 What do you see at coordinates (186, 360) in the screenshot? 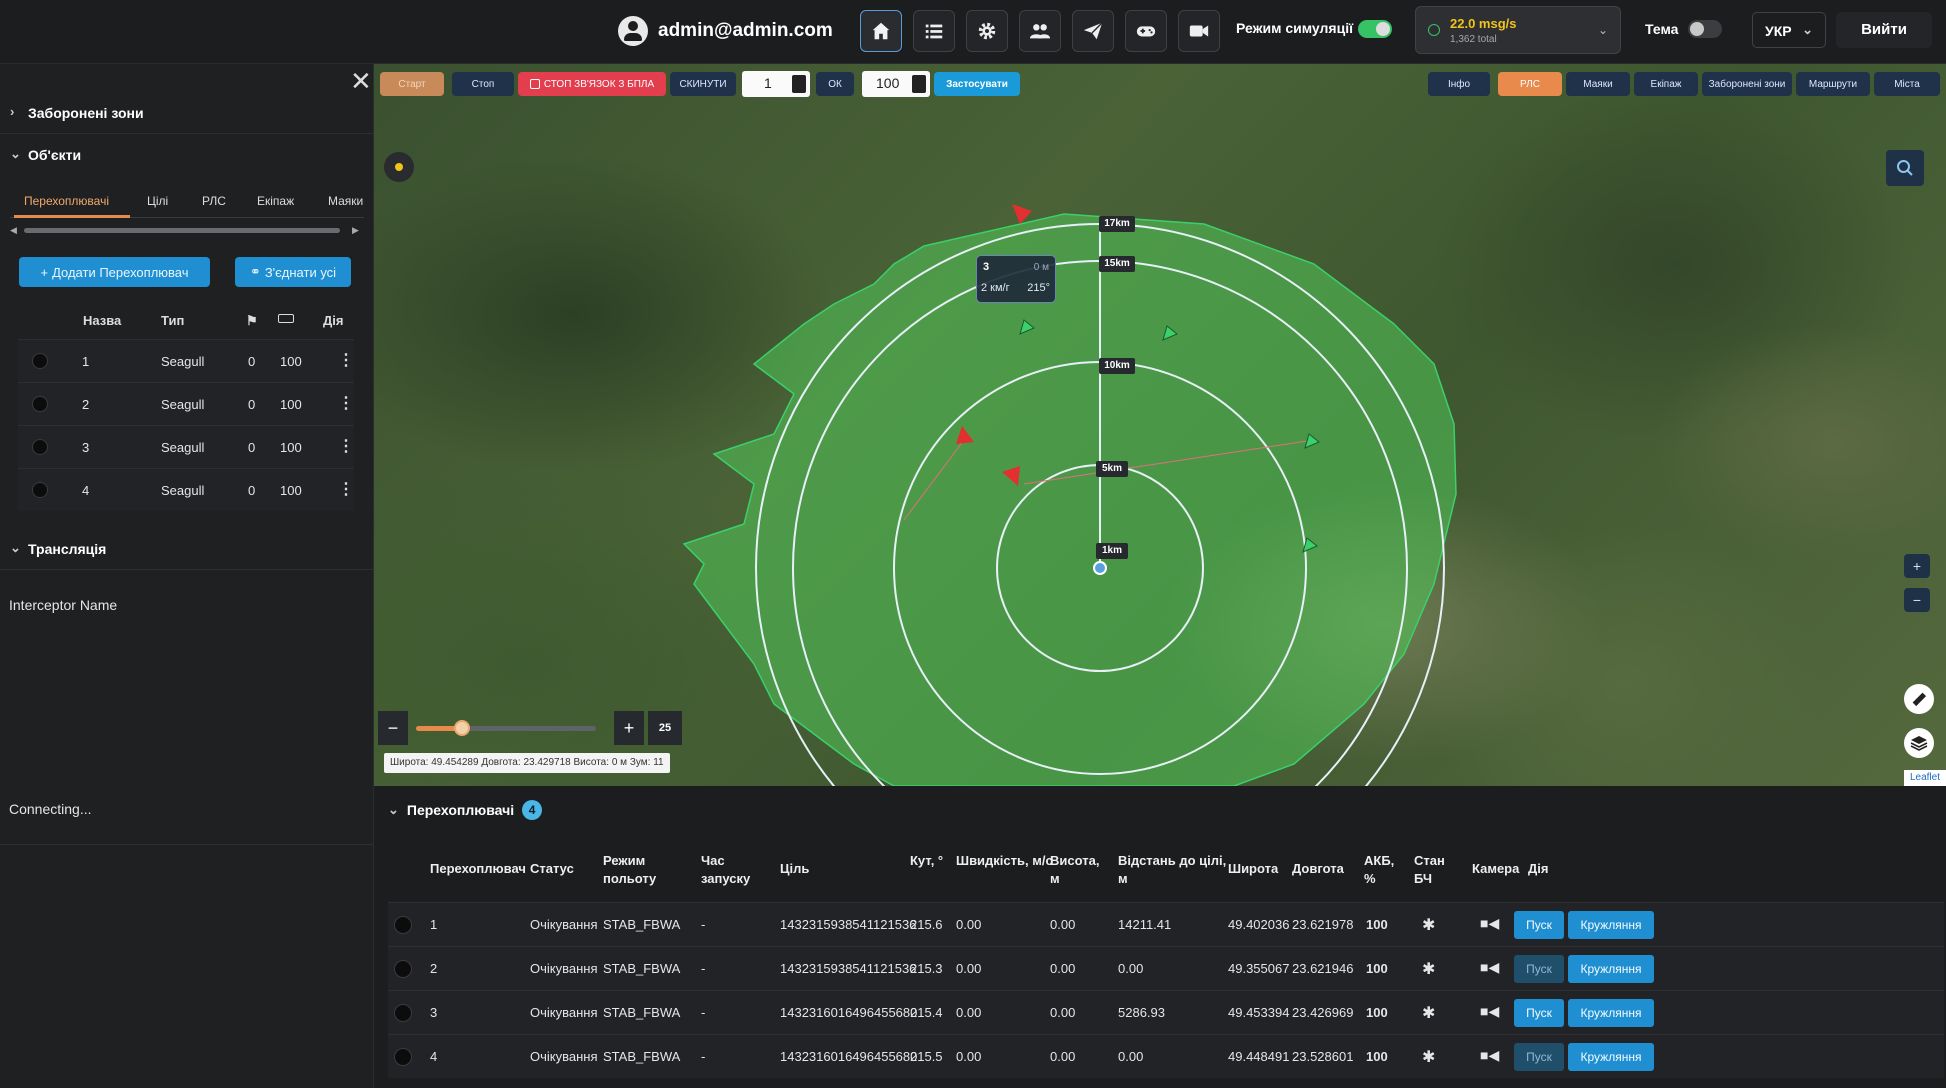
I see `table-row: 1 Seagull 0 100 ⋮` at bounding box center [186, 360].